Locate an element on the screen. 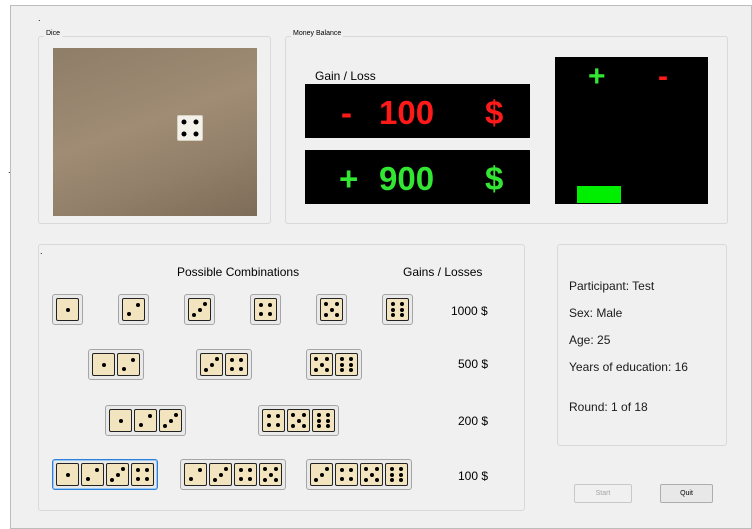  combination-row3-group2 is located at coordinates (298, 420).